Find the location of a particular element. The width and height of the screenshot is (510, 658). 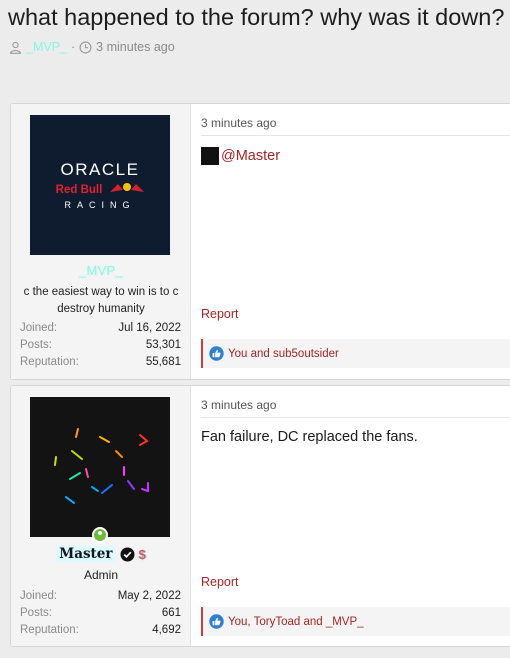

post-message: @Master is located at coordinates (240, 156).